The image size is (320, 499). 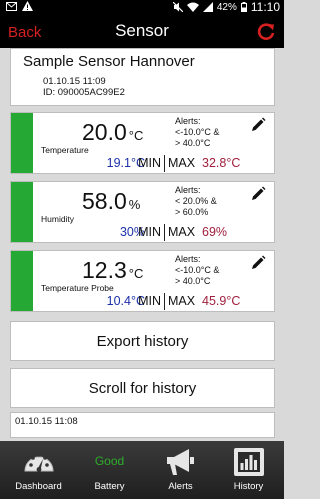 What do you see at coordinates (109, 461) in the screenshot?
I see `battery-status: Good` at bounding box center [109, 461].